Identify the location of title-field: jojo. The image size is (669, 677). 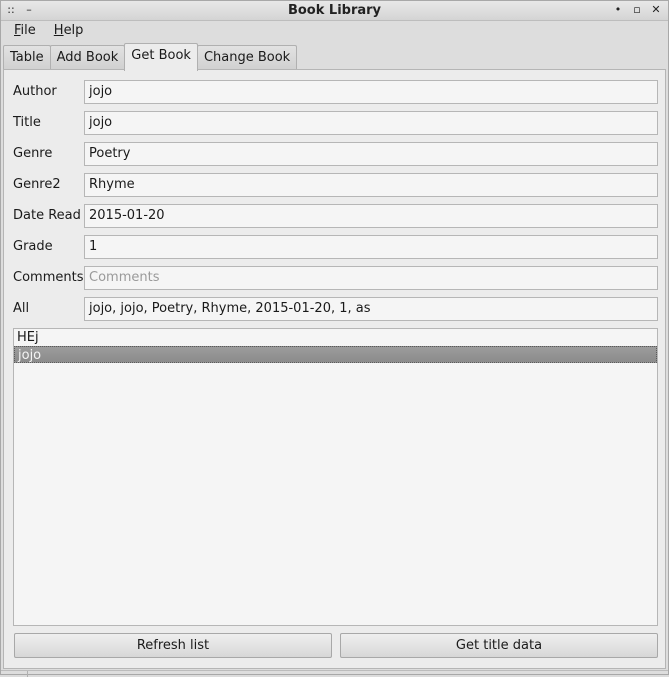
(371, 123).